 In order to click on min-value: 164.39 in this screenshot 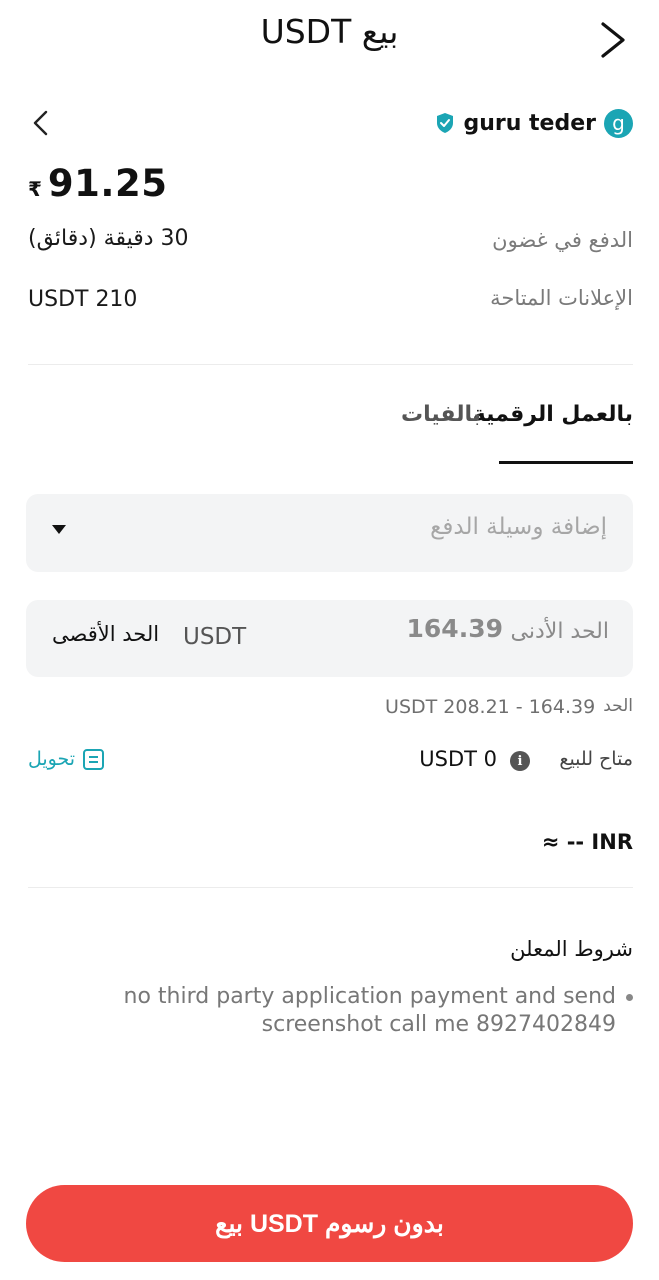, I will do `click(454, 628)`.